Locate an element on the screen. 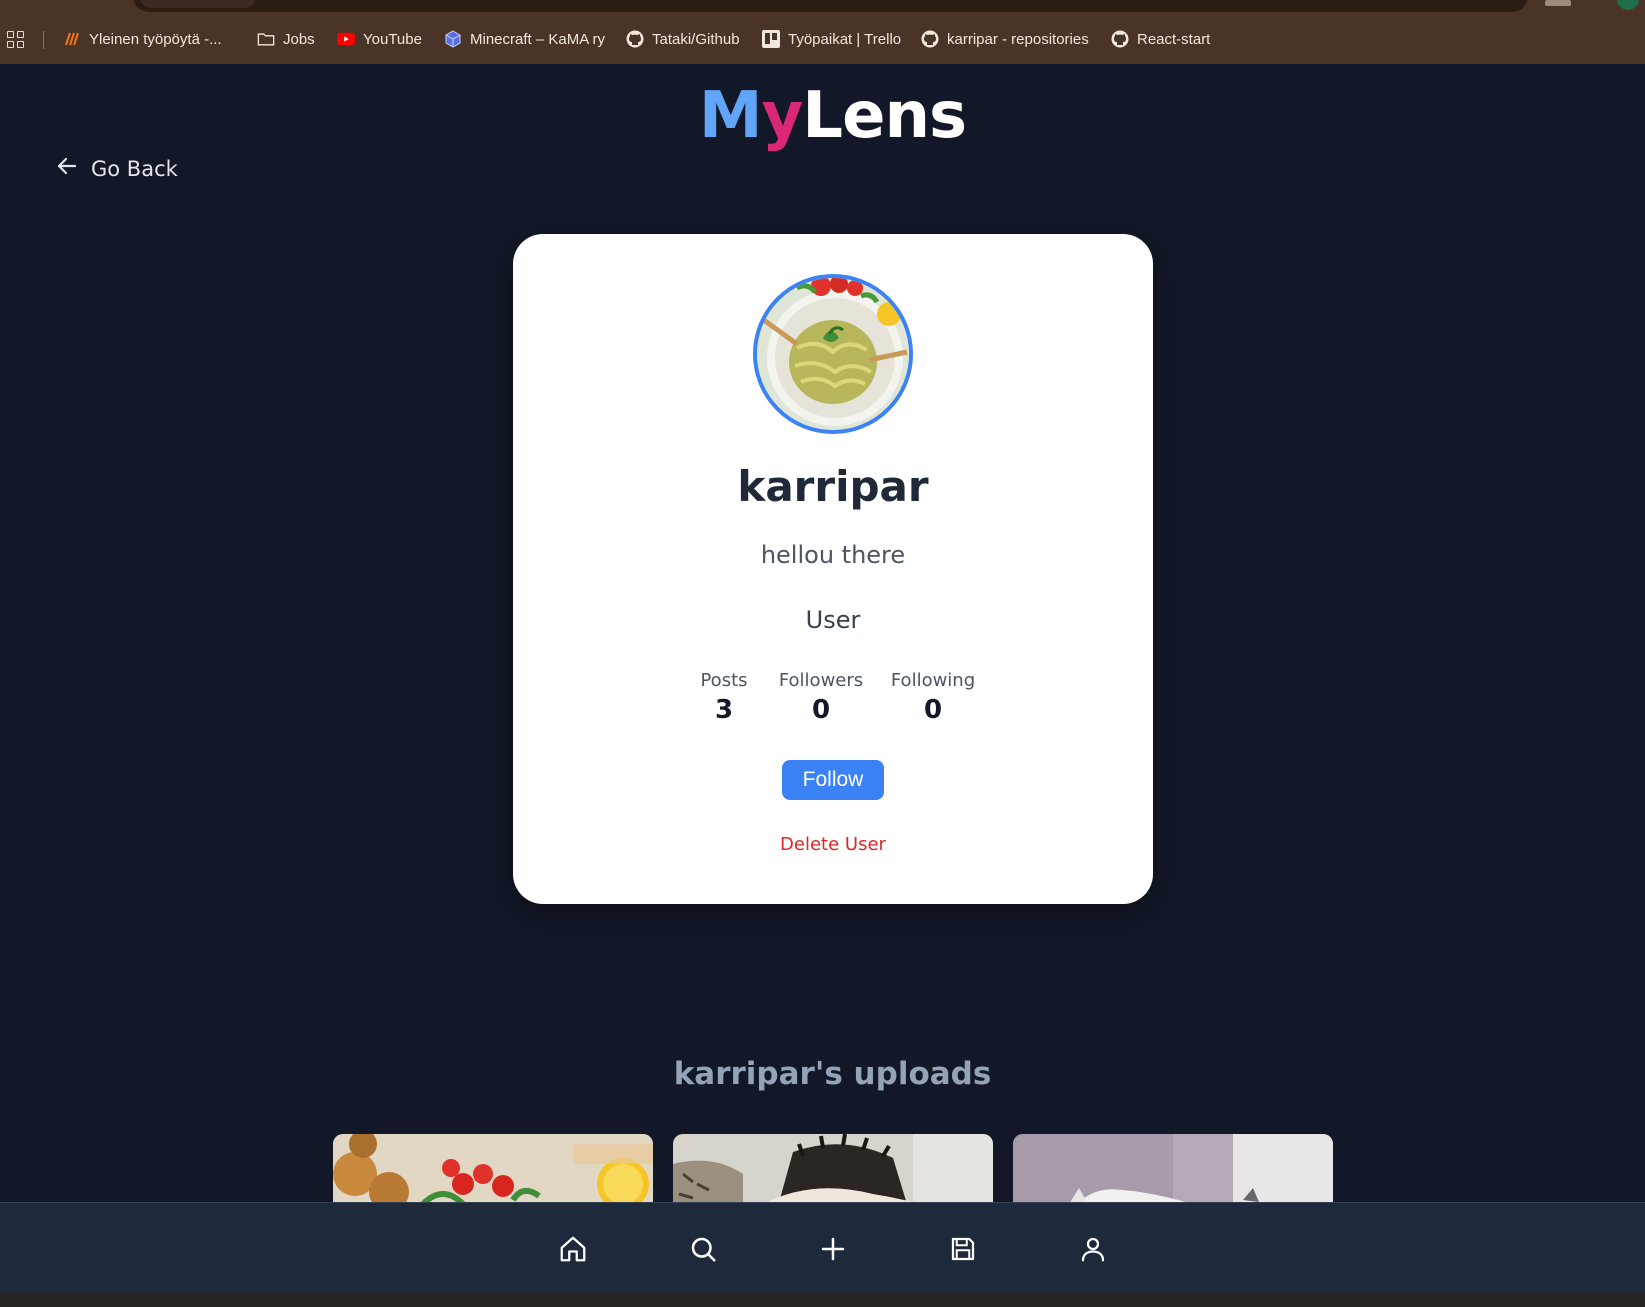  bookmark-label: React-start is located at coordinates (1174, 39).